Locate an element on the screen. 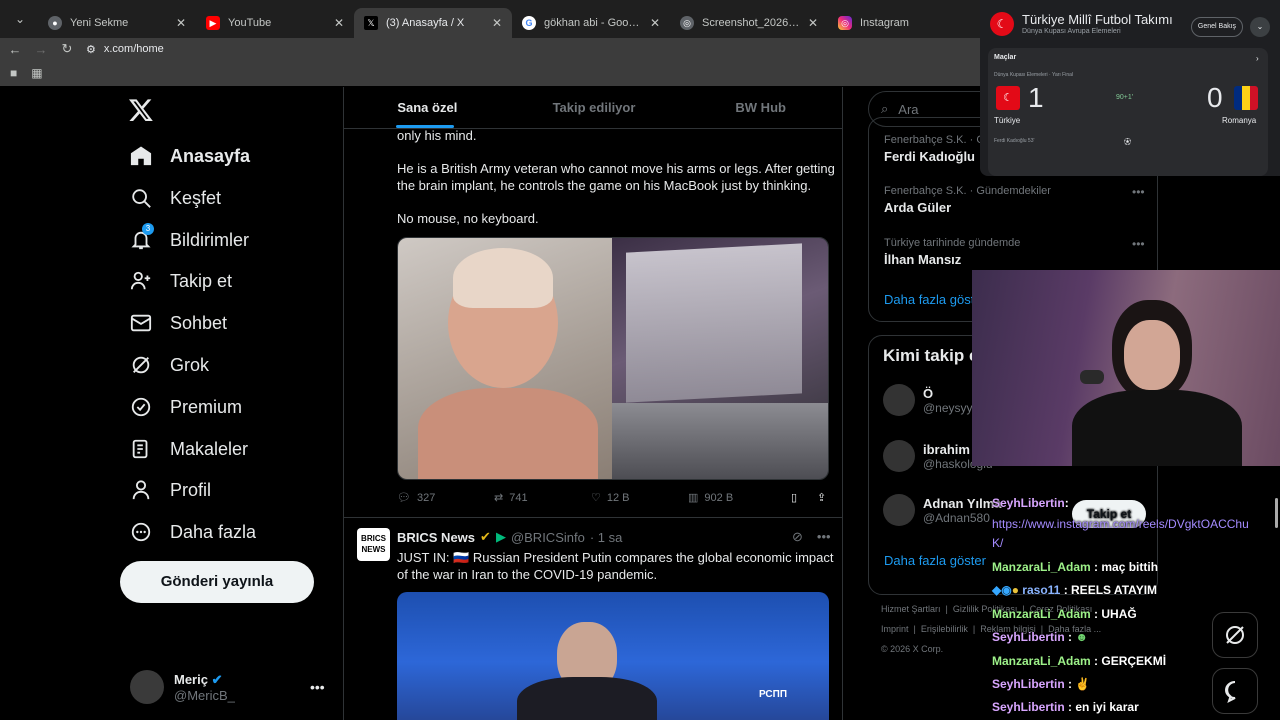 Image resolution: width=1280 pixels, height=720 pixels. widget-title: Türkiye Millî Futbol Takımı is located at coordinates (1097, 19).